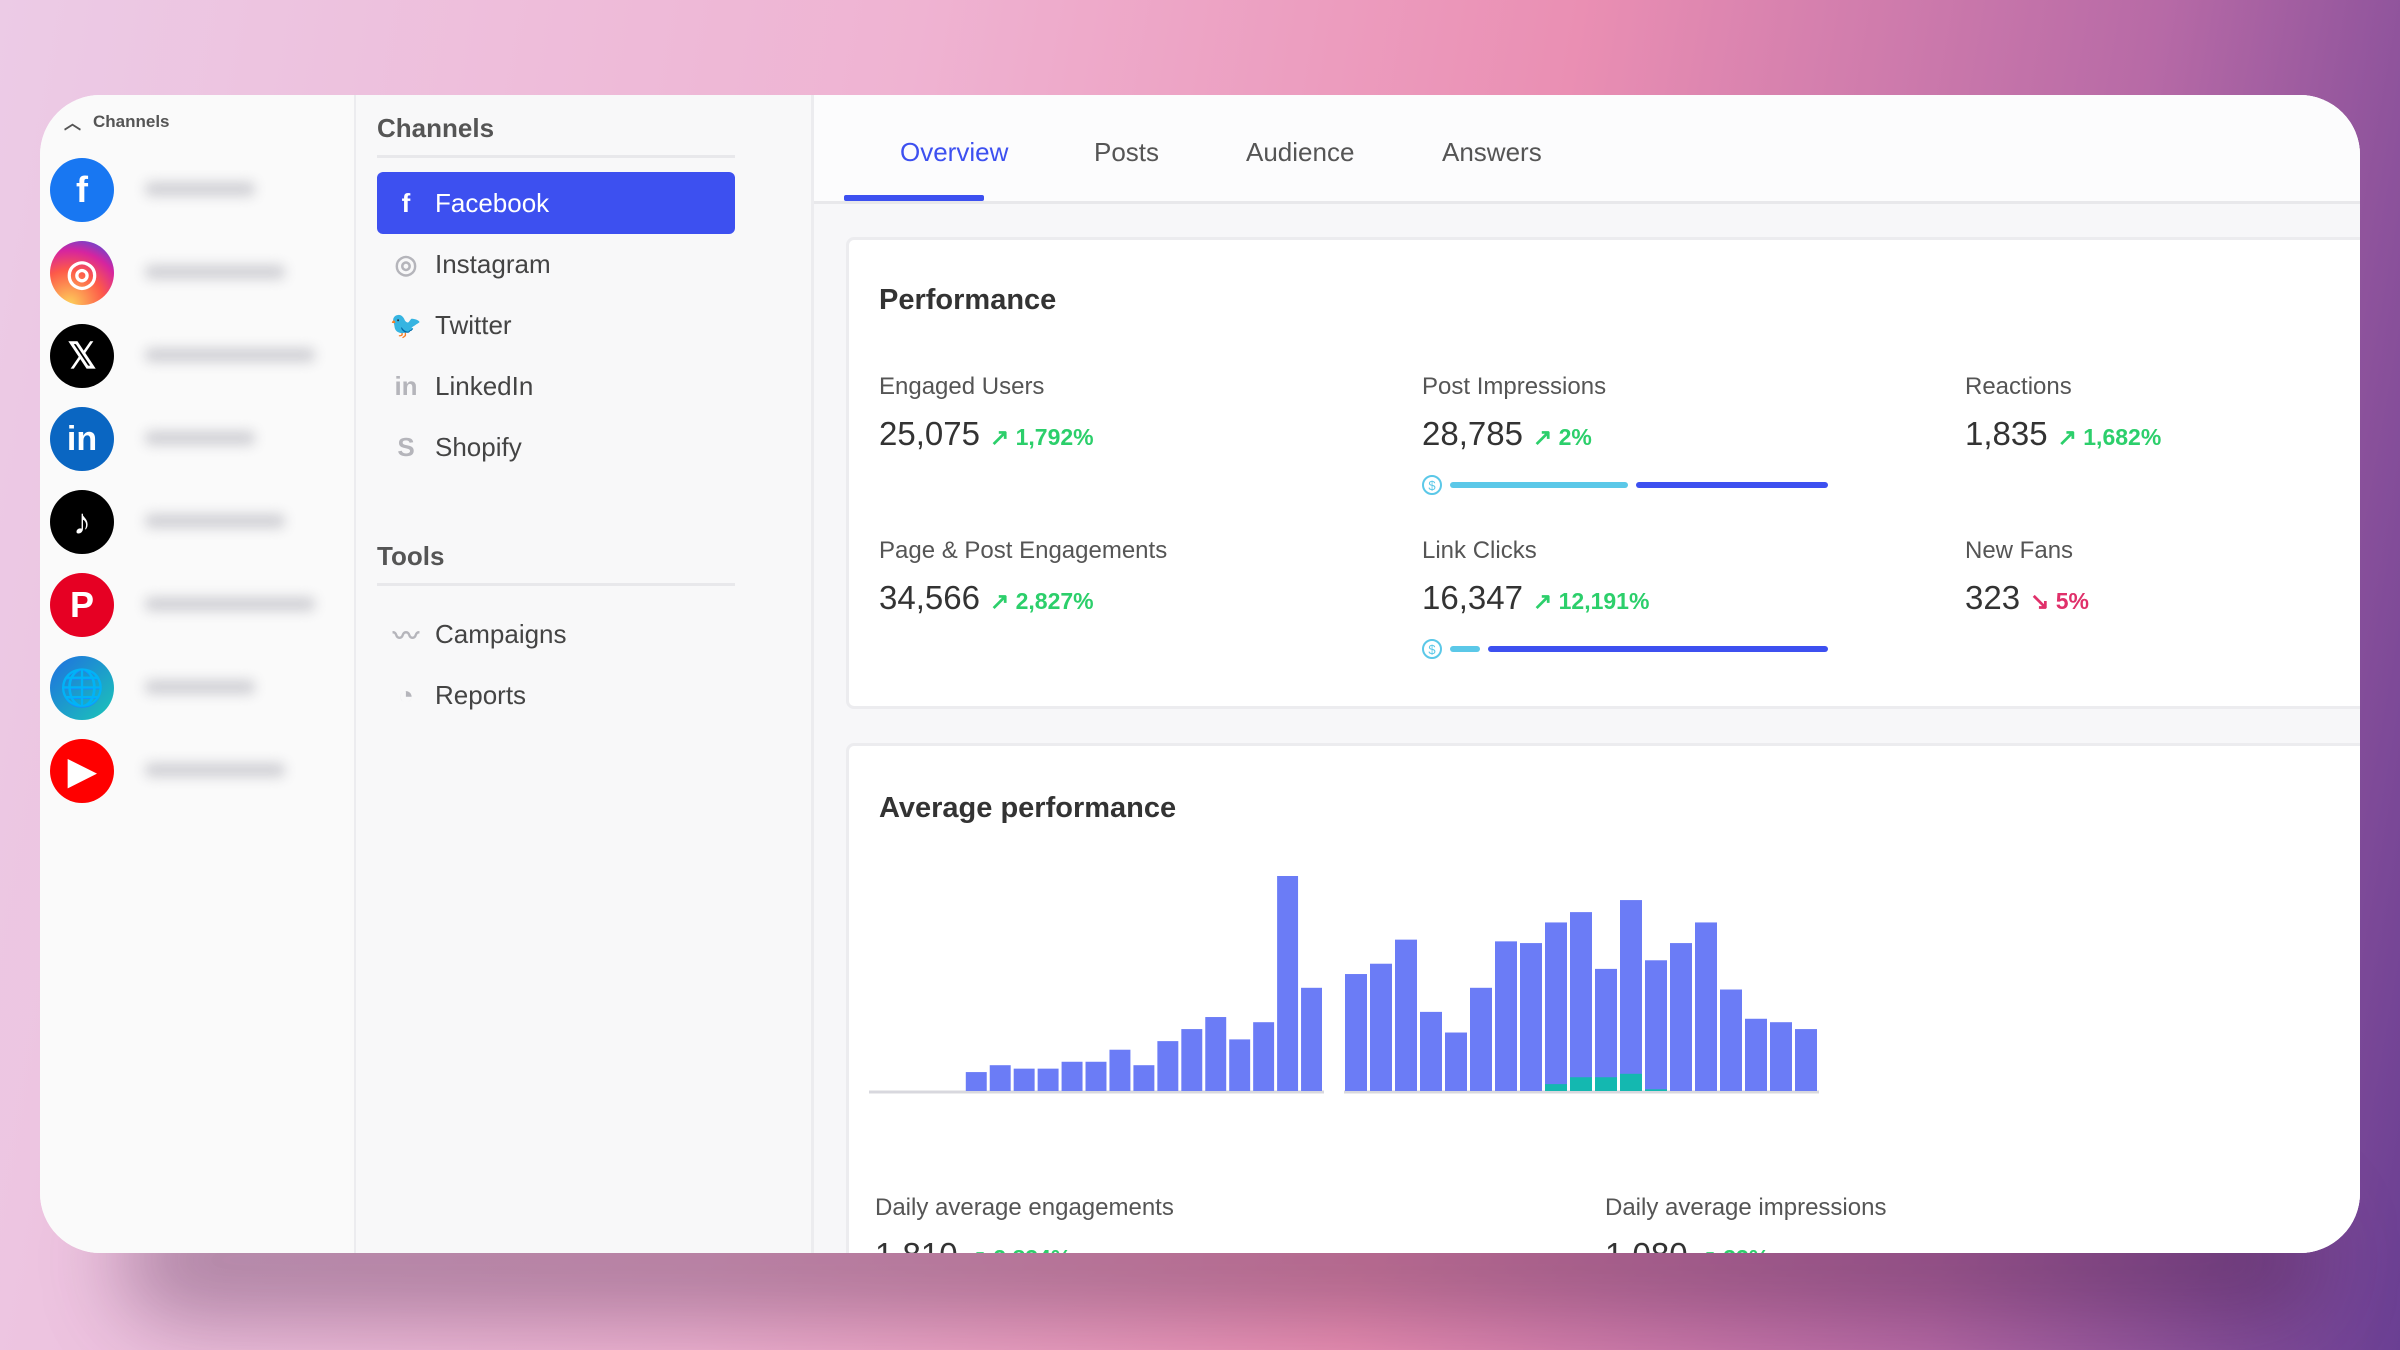  What do you see at coordinates (968, 300) in the screenshot?
I see `performance-title: Performance` at bounding box center [968, 300].